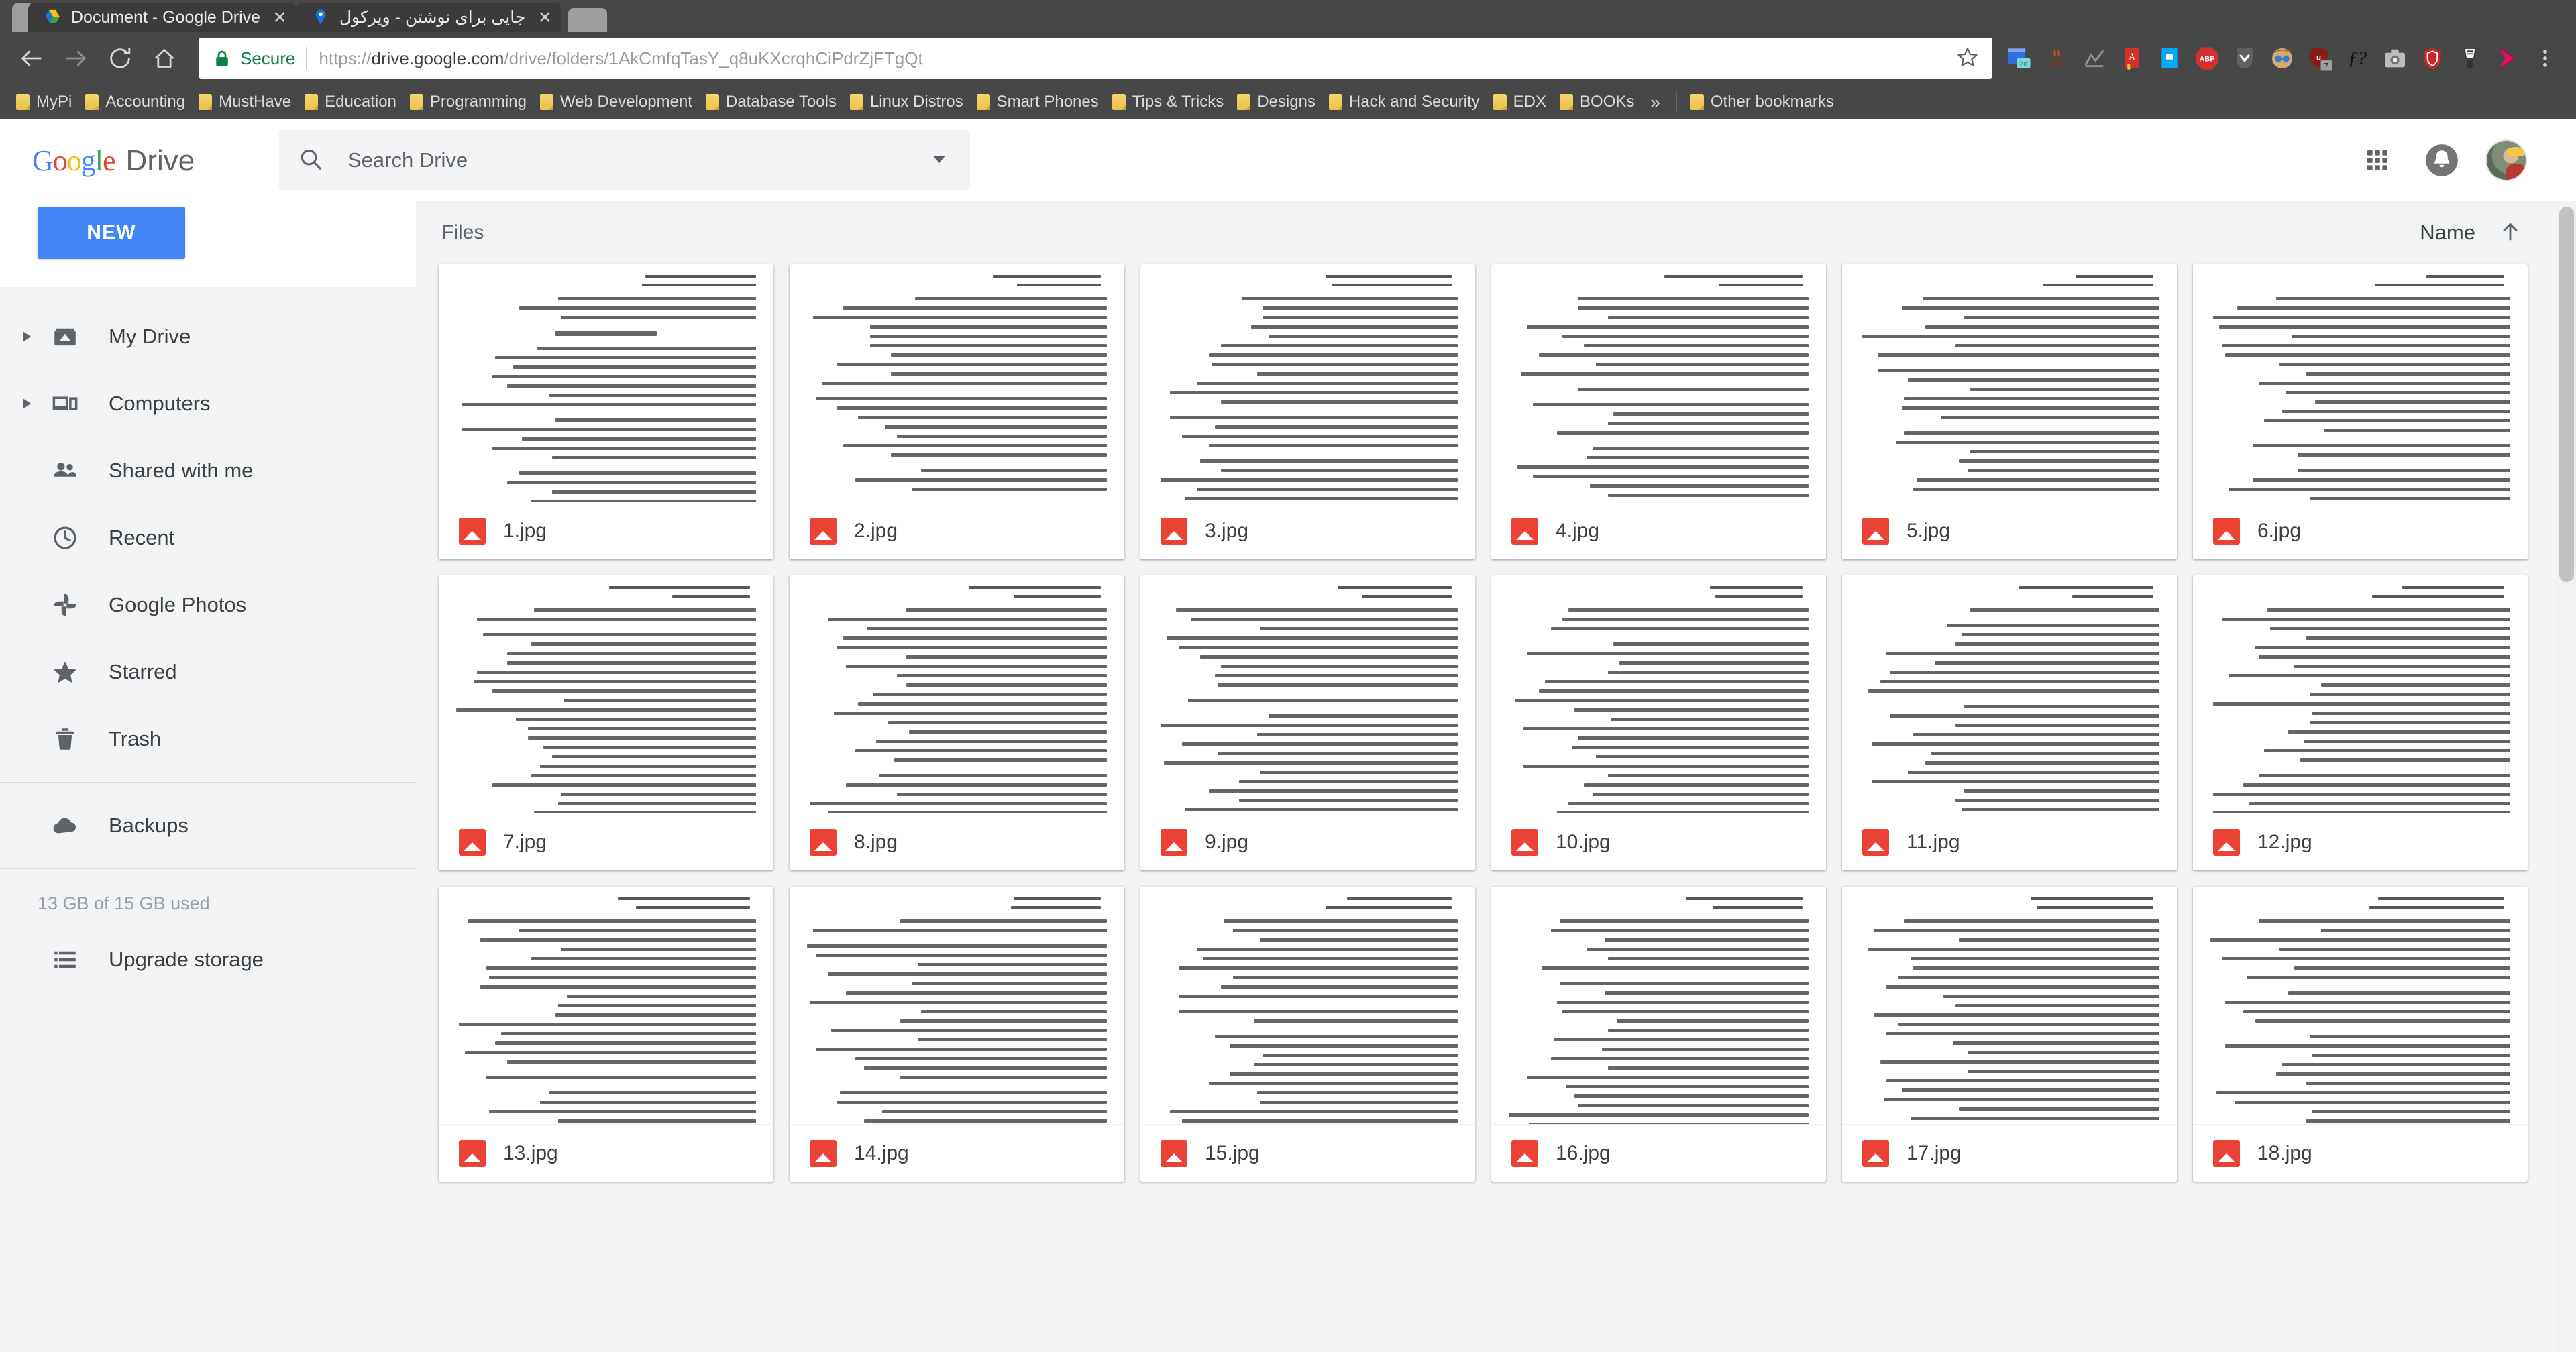 The height and width of the screenshot is (1352, 2576). Describe the element at coordinates (2506, 160) in the screenshot. I see `avatar` at that location.